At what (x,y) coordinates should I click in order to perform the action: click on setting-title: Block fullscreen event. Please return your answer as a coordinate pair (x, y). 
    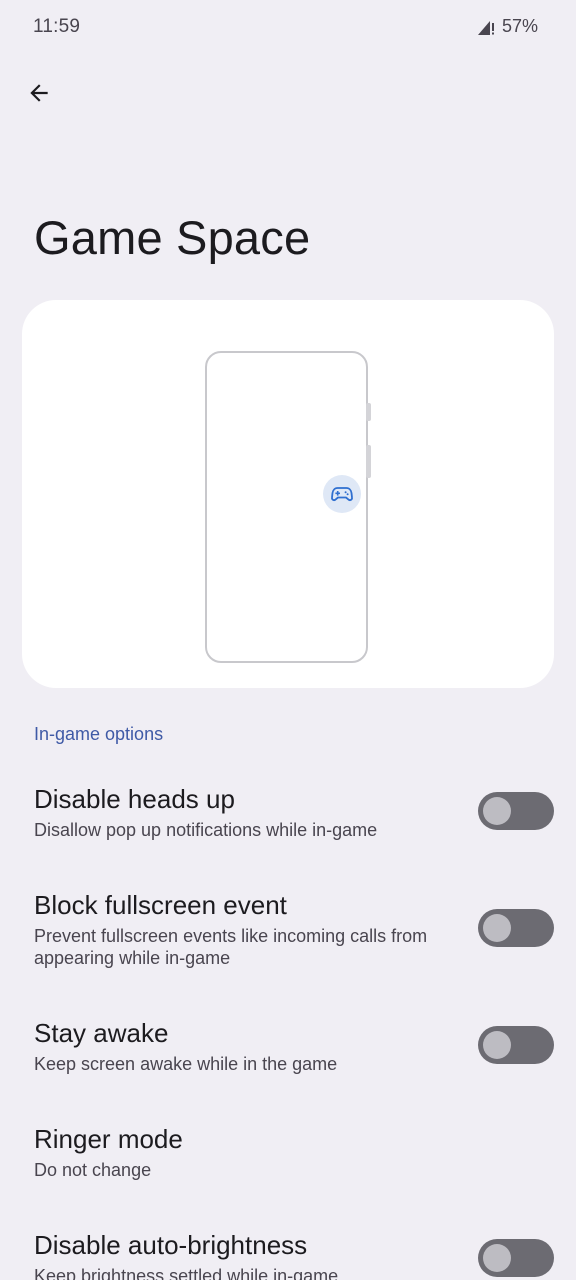
    Looking at the image, I should click on (160, 905).